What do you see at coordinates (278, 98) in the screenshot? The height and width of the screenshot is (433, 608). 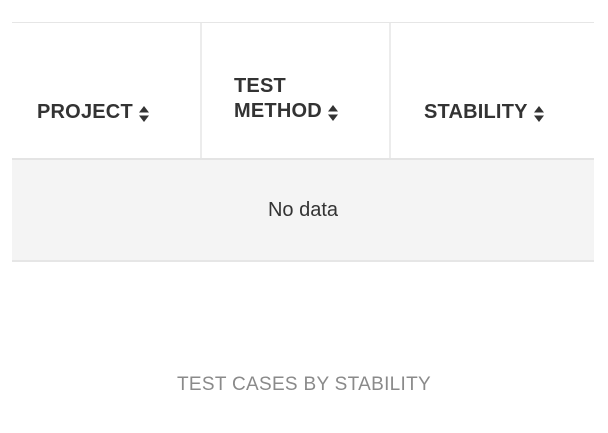 I see `column-header-label: TEST METHOD` at bounding box center [278, 98].